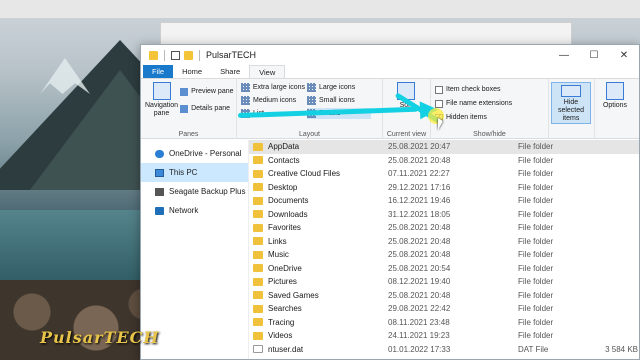 The height and width of the screenshot is (360, 640). I want to click on layout-label: Extra large icons, so click(278, 87).